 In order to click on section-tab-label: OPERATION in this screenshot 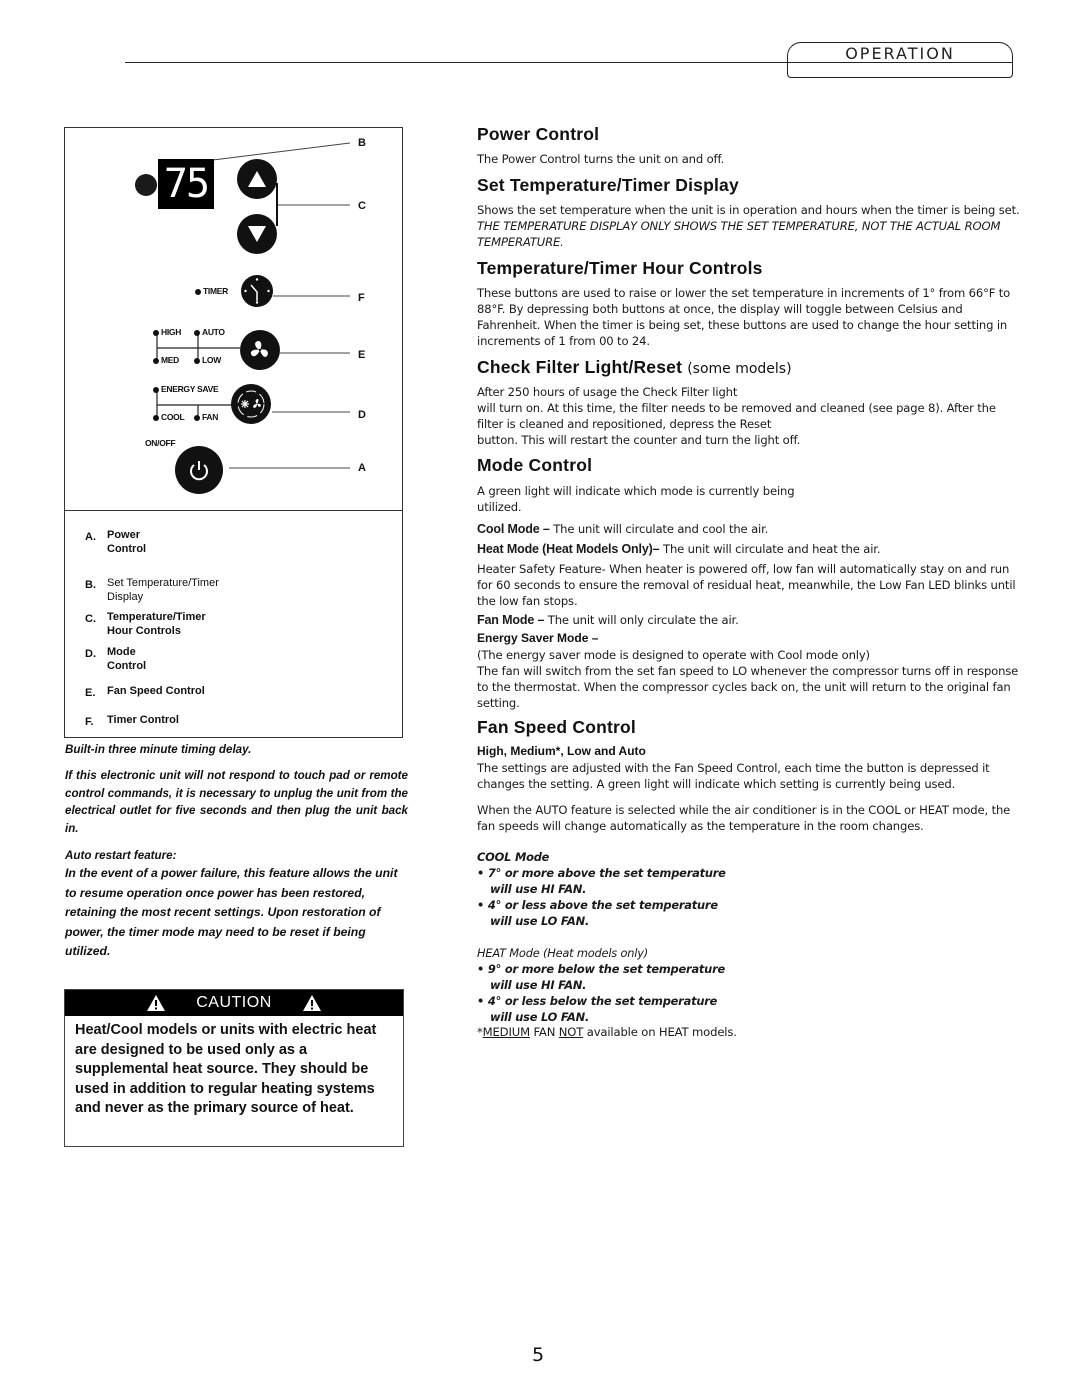, I will do `click(900, 53)`.